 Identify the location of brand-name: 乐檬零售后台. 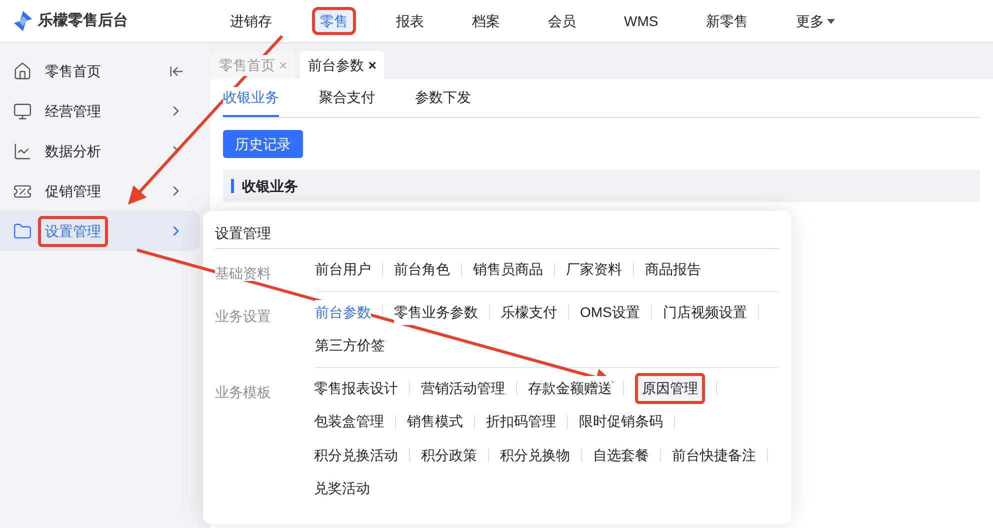
(83, 20).